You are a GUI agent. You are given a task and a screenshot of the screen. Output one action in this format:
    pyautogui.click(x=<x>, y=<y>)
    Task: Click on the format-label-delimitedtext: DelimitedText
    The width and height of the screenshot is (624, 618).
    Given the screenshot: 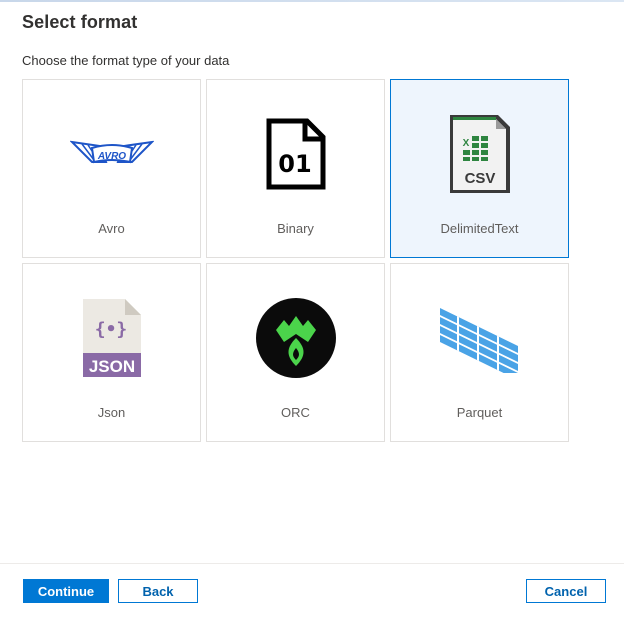 What is the action you would take?
    pyautogui.click(x=479, y=228)
    